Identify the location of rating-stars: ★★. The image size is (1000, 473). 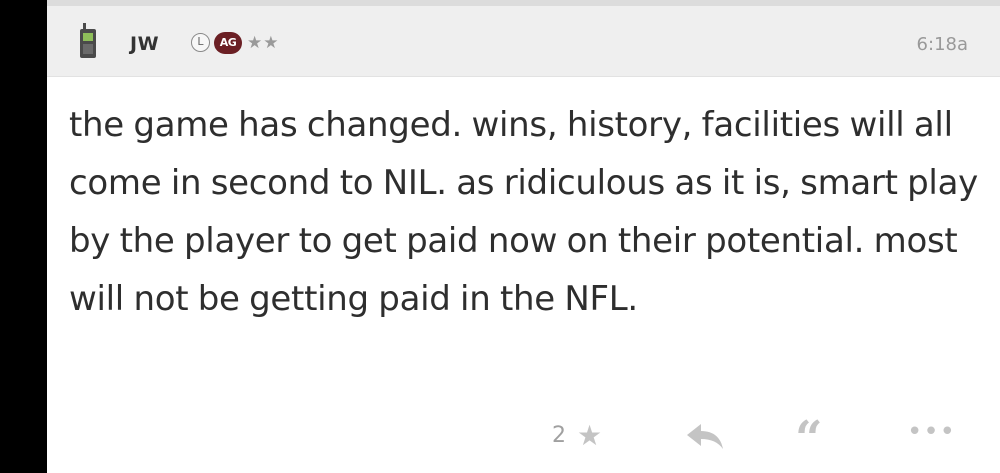
(263, 43).